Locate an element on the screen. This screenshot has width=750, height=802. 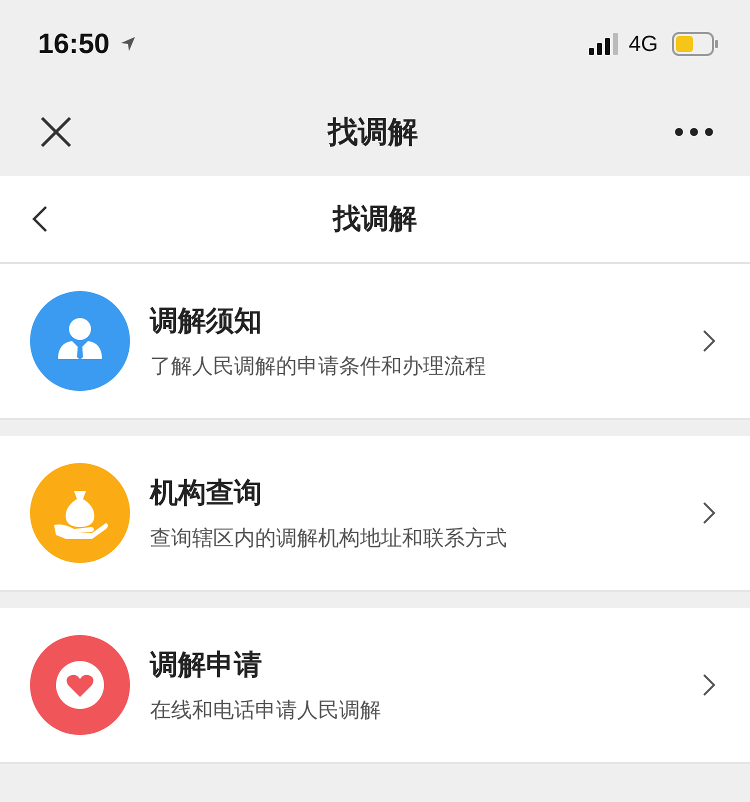
item-subtitle: 在线和电话申请人民调解 is located at coordinates (266, 710).